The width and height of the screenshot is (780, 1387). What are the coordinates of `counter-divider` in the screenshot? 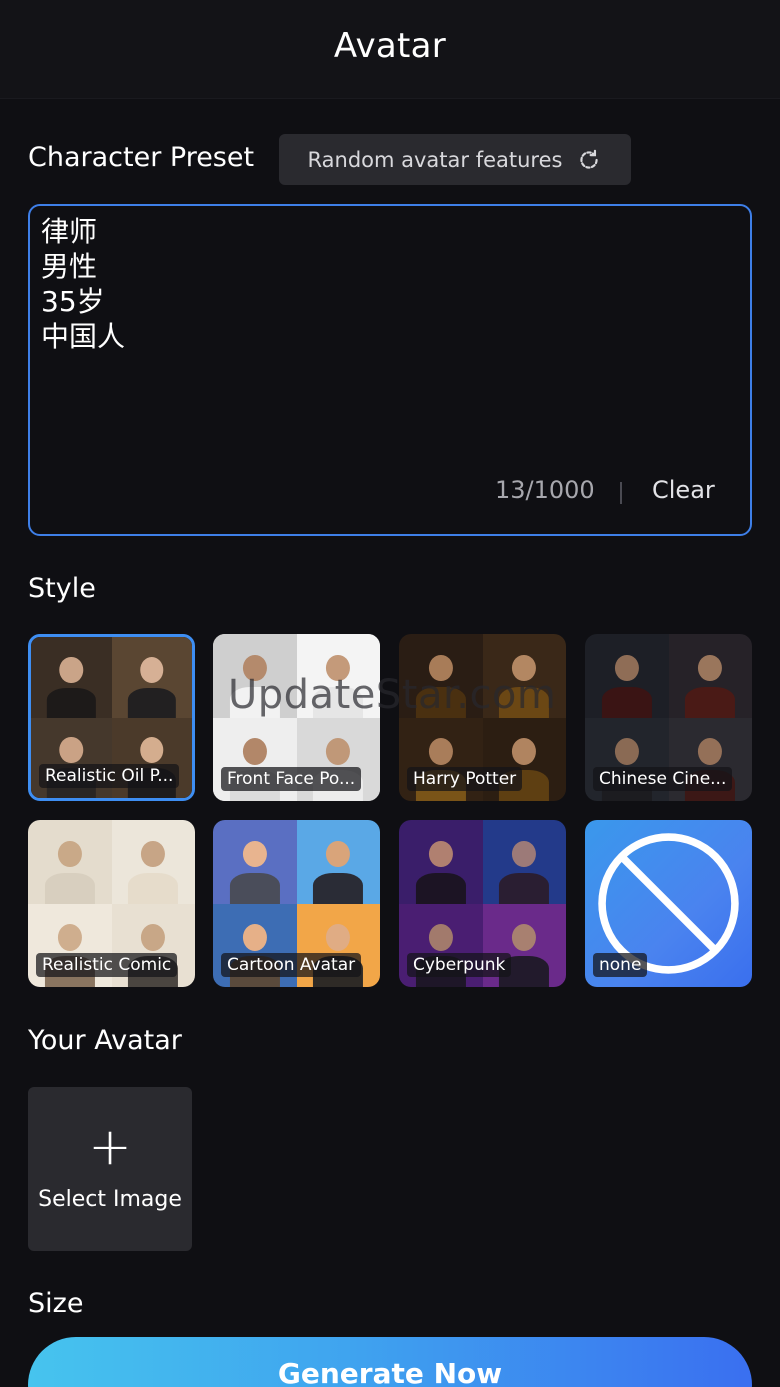 It's located at (621, 493).